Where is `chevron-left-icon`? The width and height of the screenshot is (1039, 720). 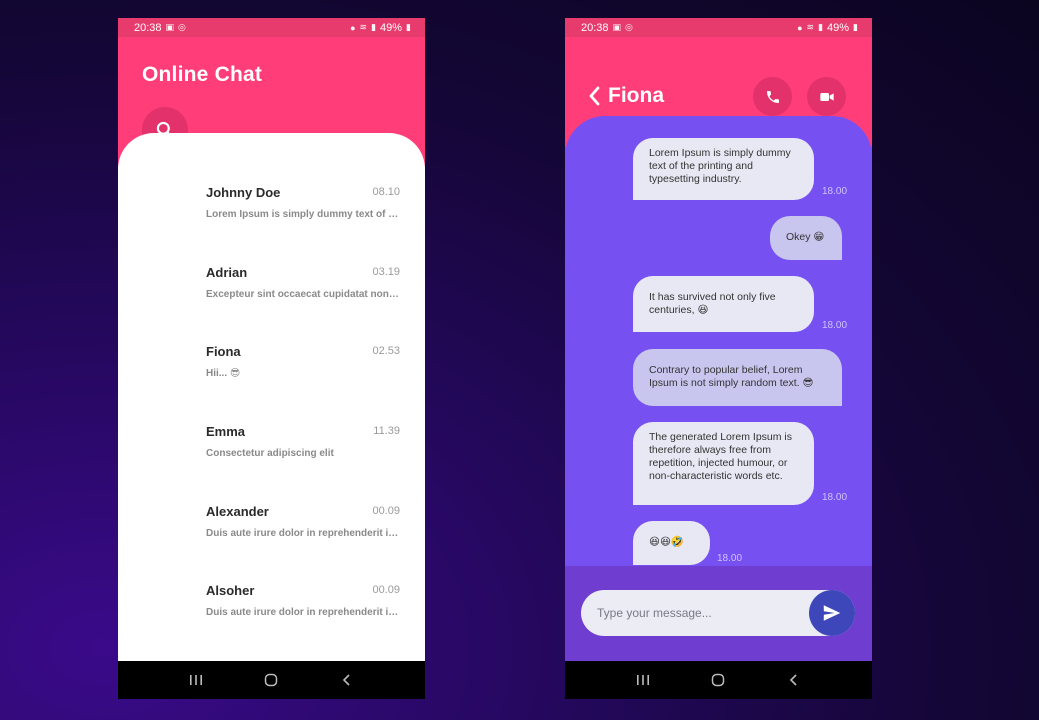 chevron-left-icon is located at coordinates (594, 96).